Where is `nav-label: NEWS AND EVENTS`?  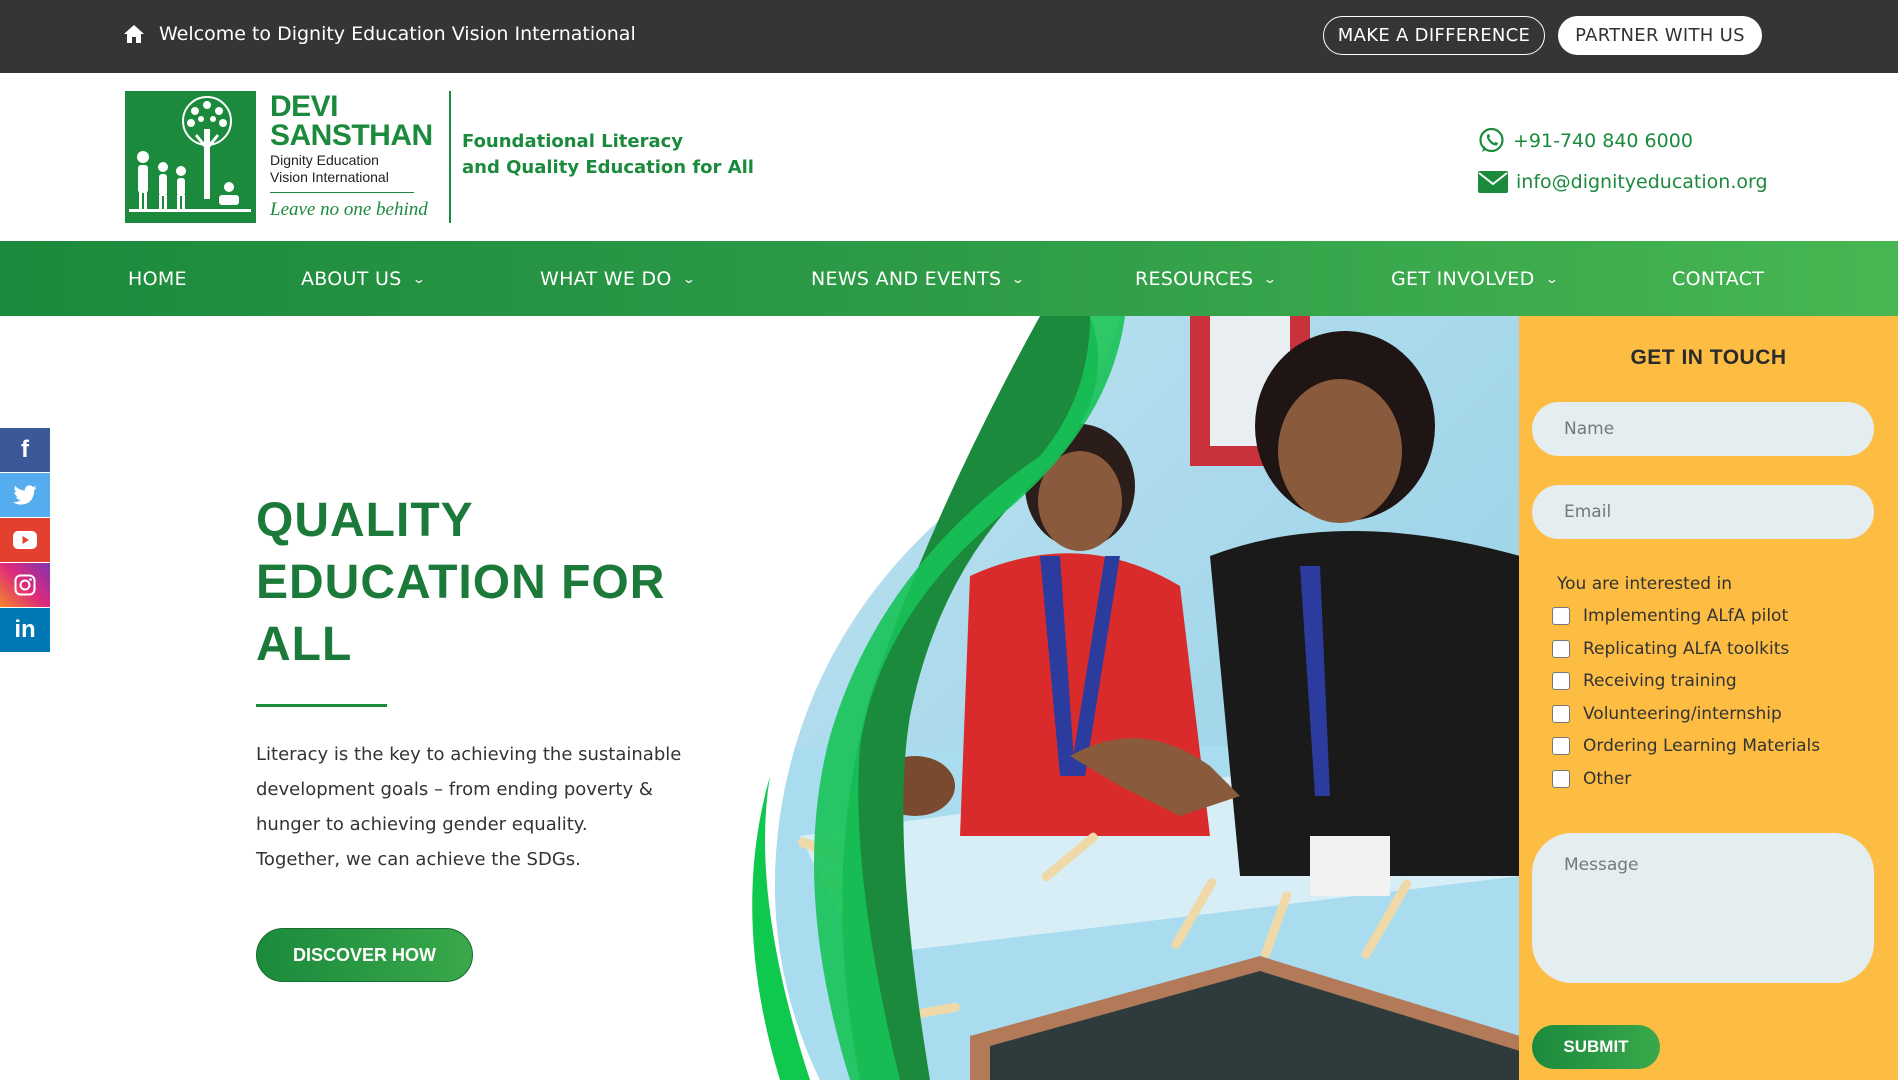
nav-label: NEWS AND EVENTS is located at coordinates (906, 278).